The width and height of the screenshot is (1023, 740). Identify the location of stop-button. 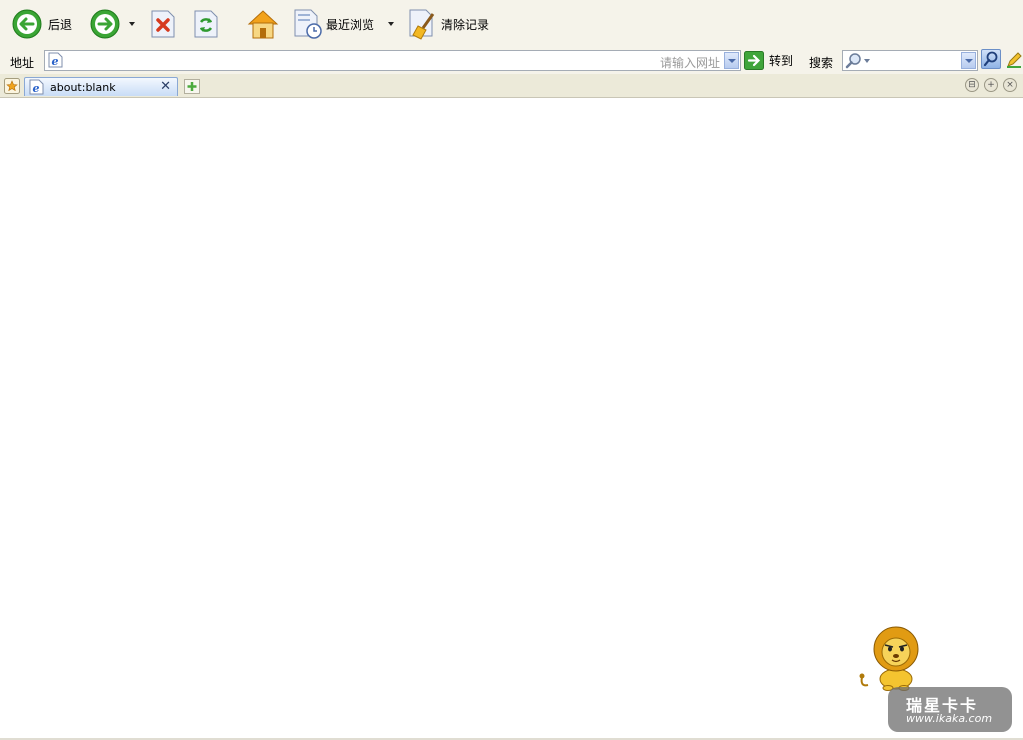
(163, 24).